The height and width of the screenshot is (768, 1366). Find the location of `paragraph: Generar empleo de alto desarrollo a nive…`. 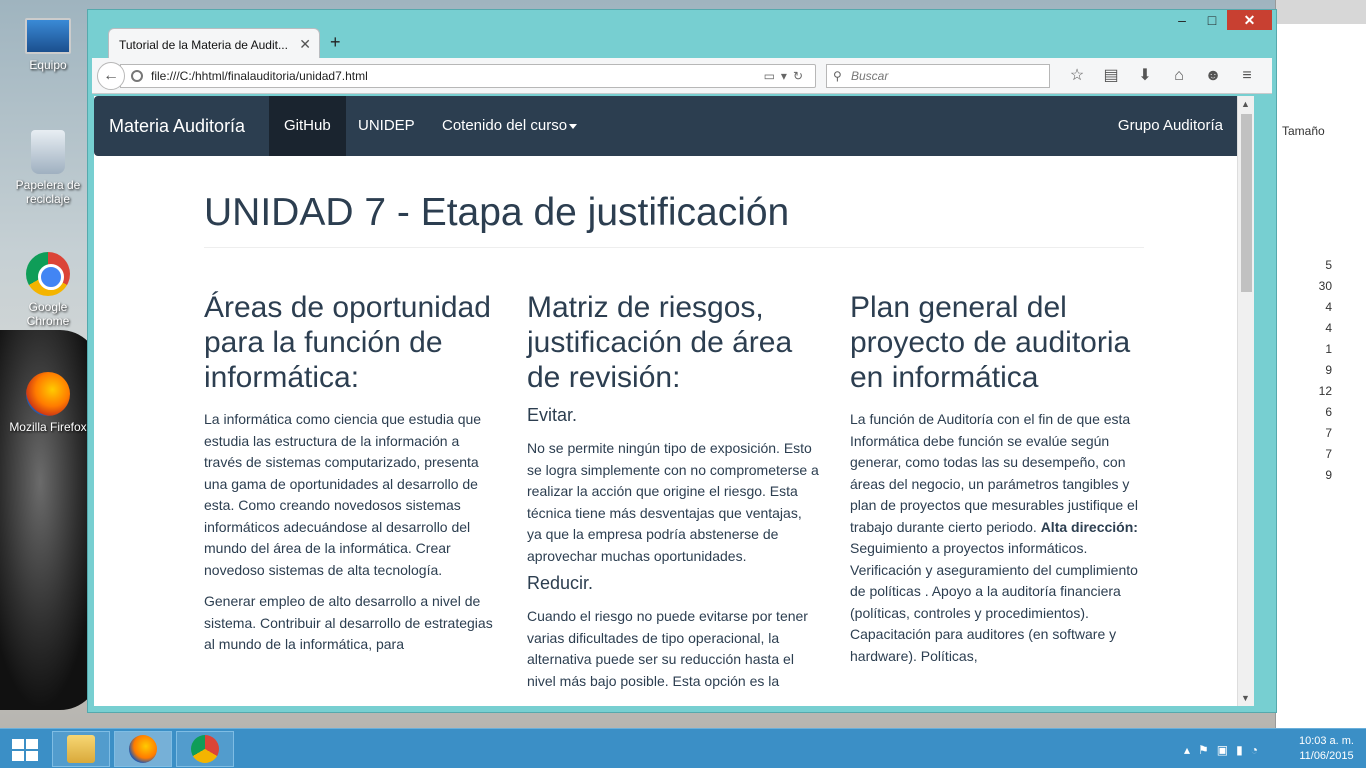

paragraph: Generar empleo de alto desarrollo a nive… is located at coordinates (348, 622).